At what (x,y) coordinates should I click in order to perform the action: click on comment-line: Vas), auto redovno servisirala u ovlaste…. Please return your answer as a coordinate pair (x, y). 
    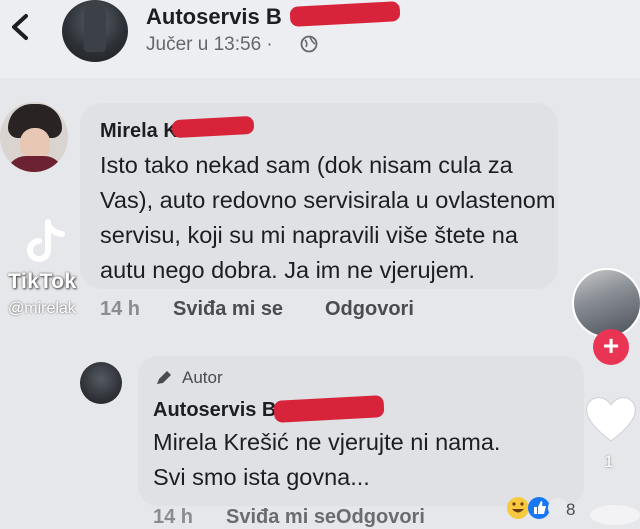
    Looking at the image, I should click on (328, 200).